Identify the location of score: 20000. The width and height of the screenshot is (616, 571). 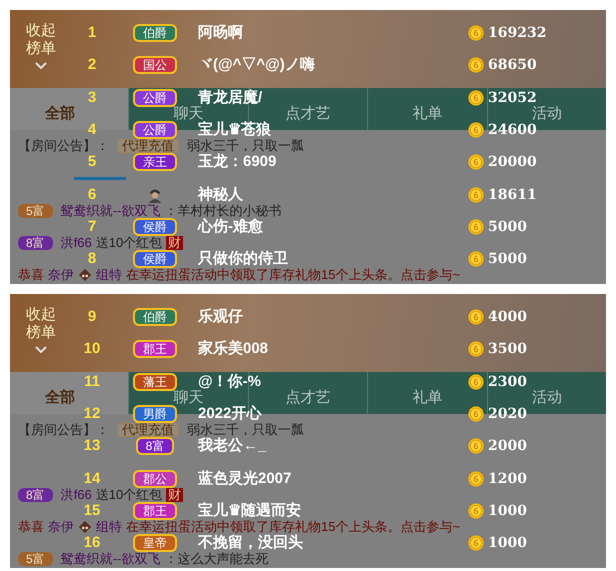
(512, 162).